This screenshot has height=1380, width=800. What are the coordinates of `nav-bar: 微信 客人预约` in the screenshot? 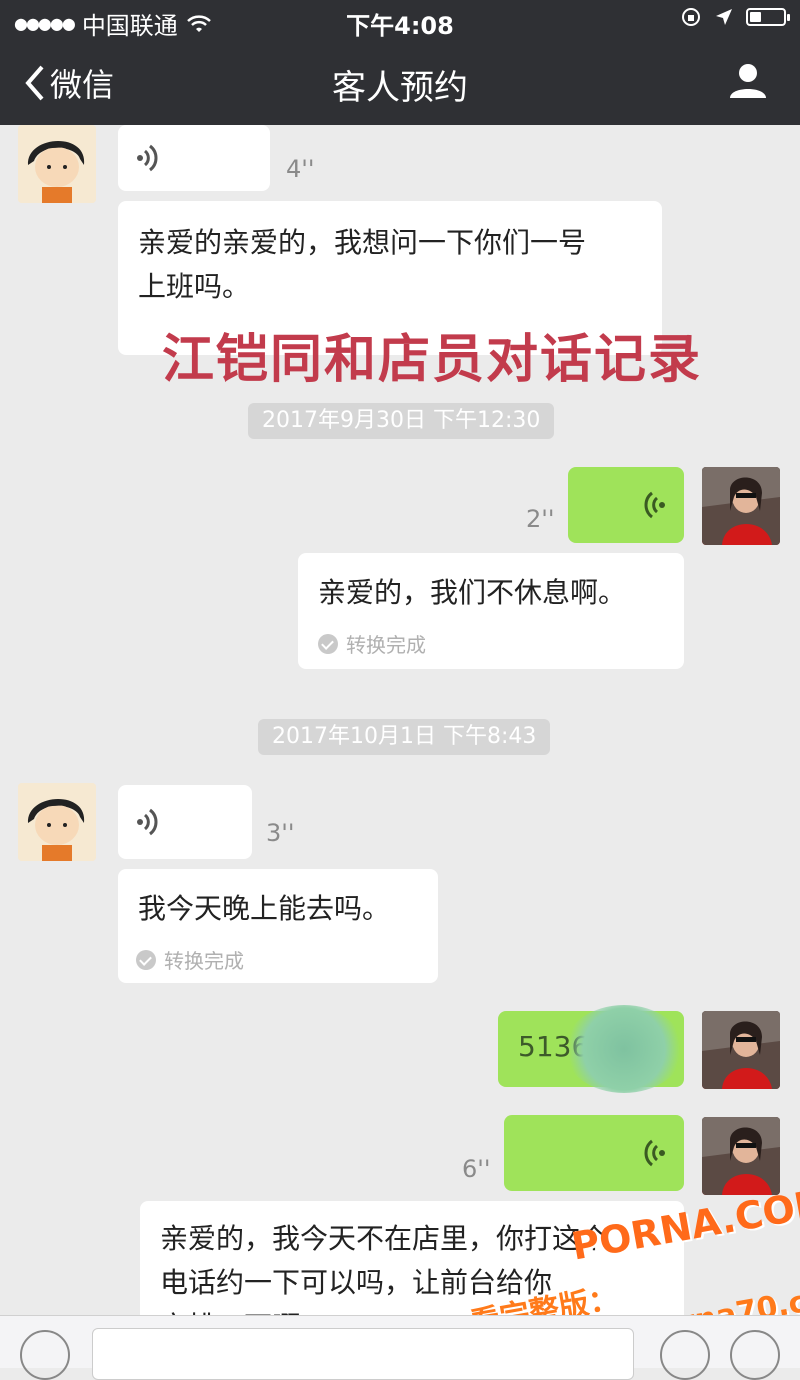 It's located at (400, 82).